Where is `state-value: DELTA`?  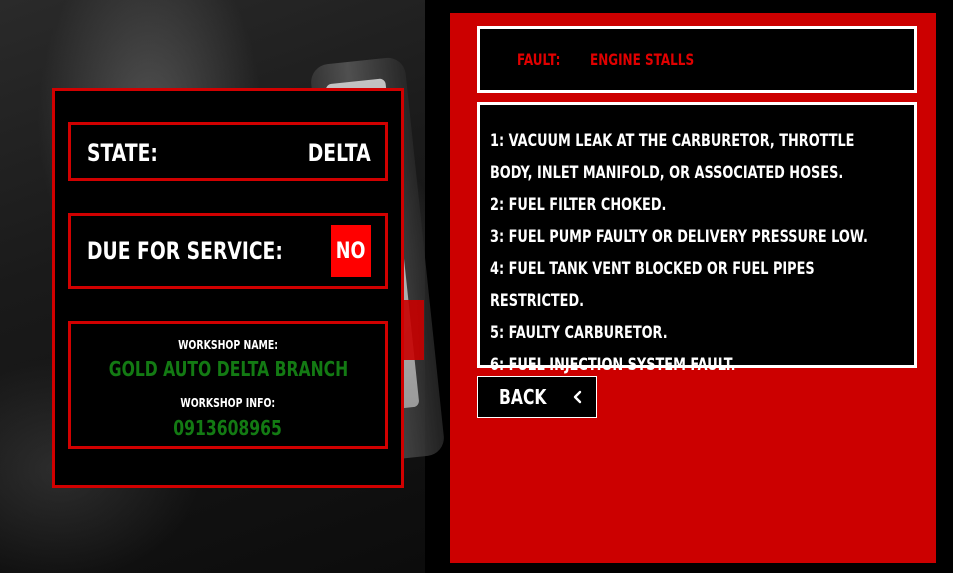 state-value: DELTA is located at coordinates (339, 153).